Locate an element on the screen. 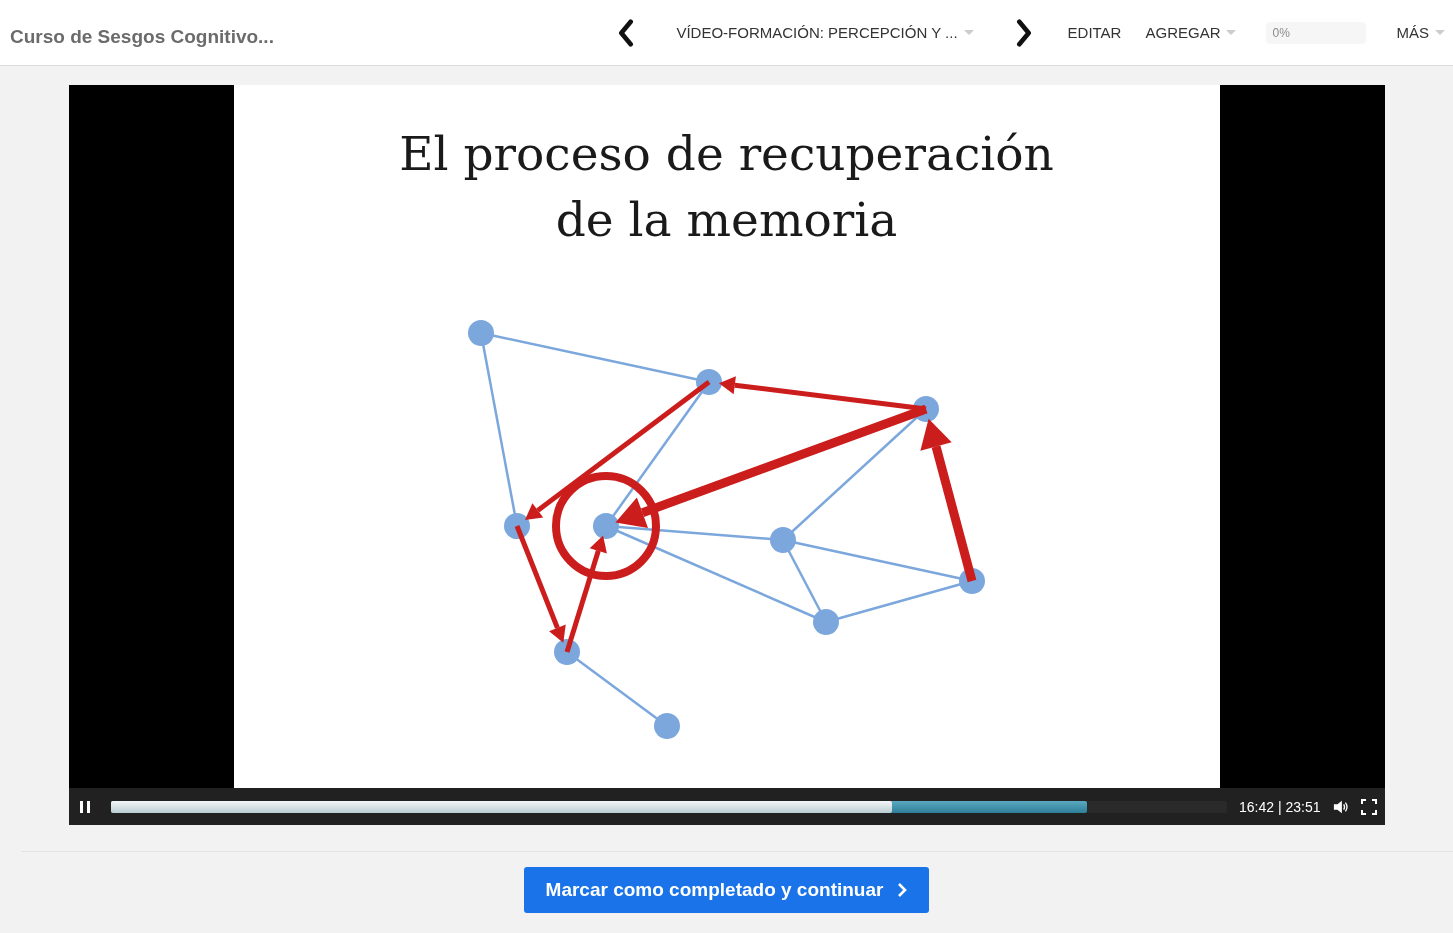 This screenshot has width=1453, height=933. video-time: 16:42 | 23:51 is located at coordinates (1280, 806).